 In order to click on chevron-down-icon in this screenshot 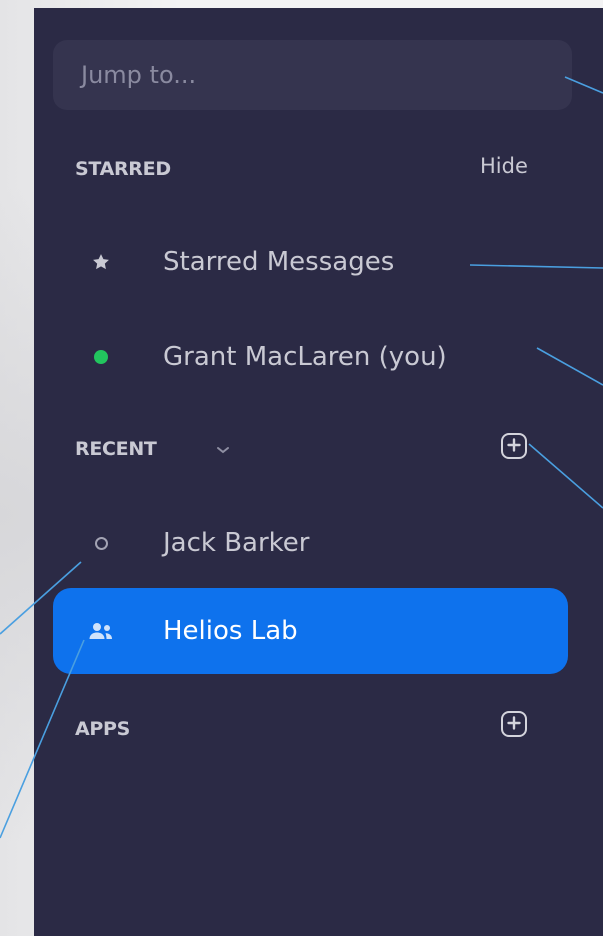, I will do `click(223, 449)`.